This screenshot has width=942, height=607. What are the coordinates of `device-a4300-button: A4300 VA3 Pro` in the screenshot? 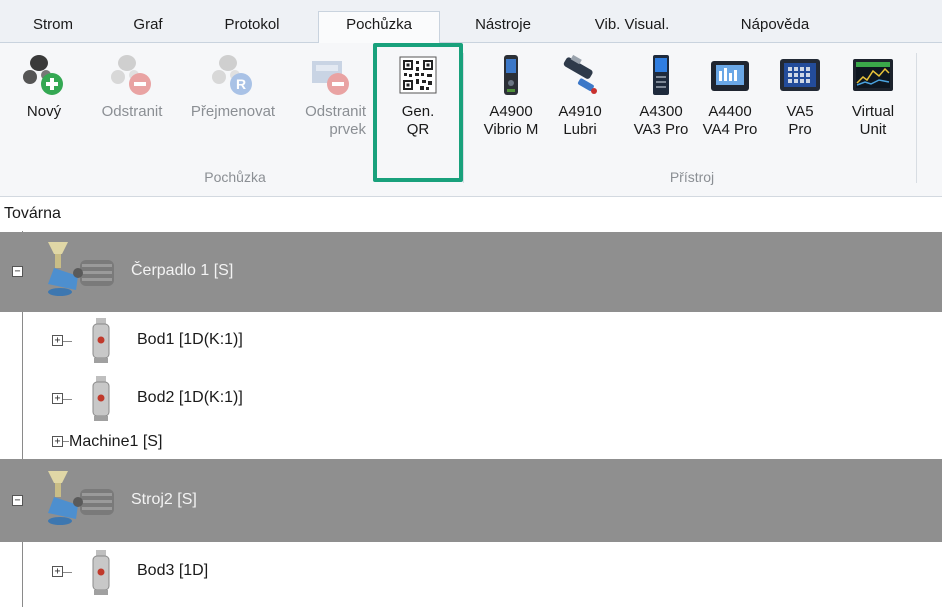 It's located at (661, 96).